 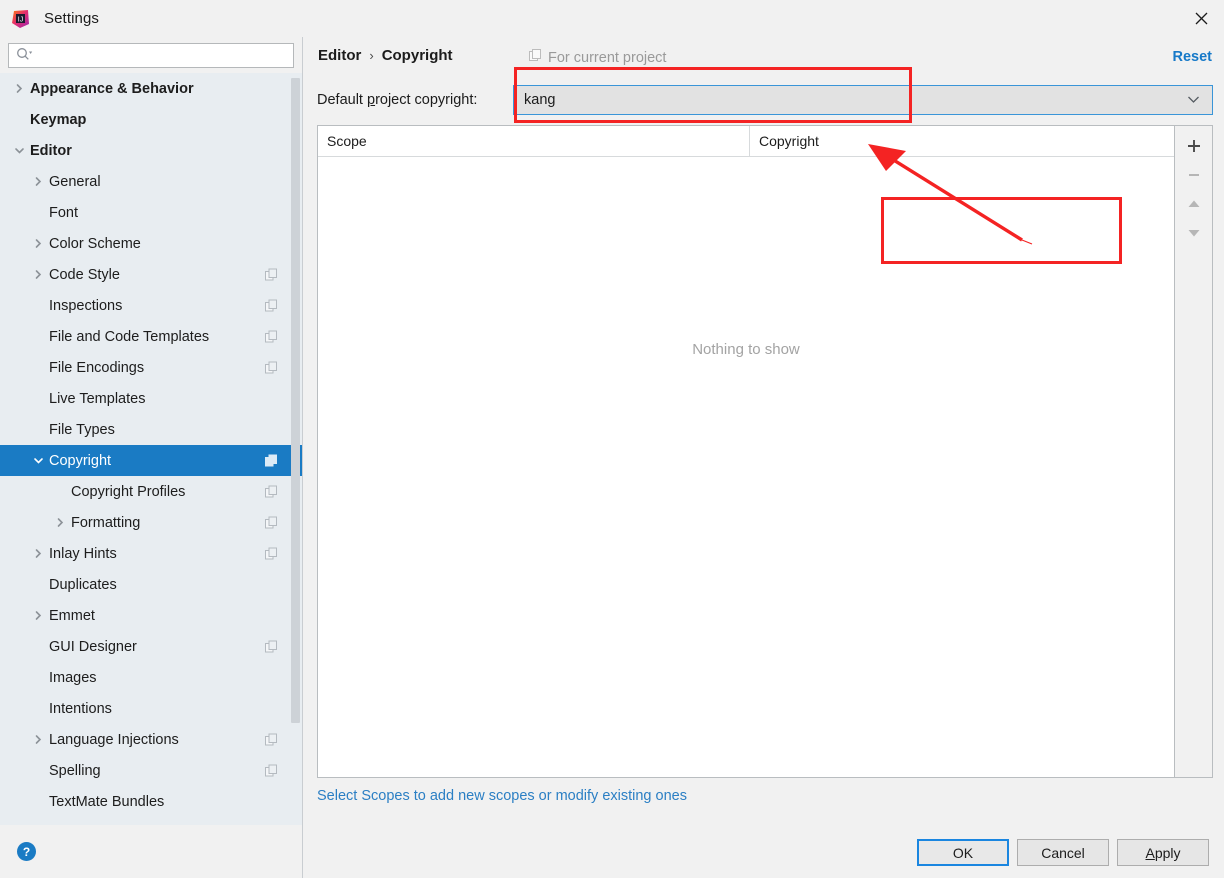 What do you see at coordinates (1193, 57) in the screenshot?
I see `reset-link: Reset` at bounding box center [1193, 57].